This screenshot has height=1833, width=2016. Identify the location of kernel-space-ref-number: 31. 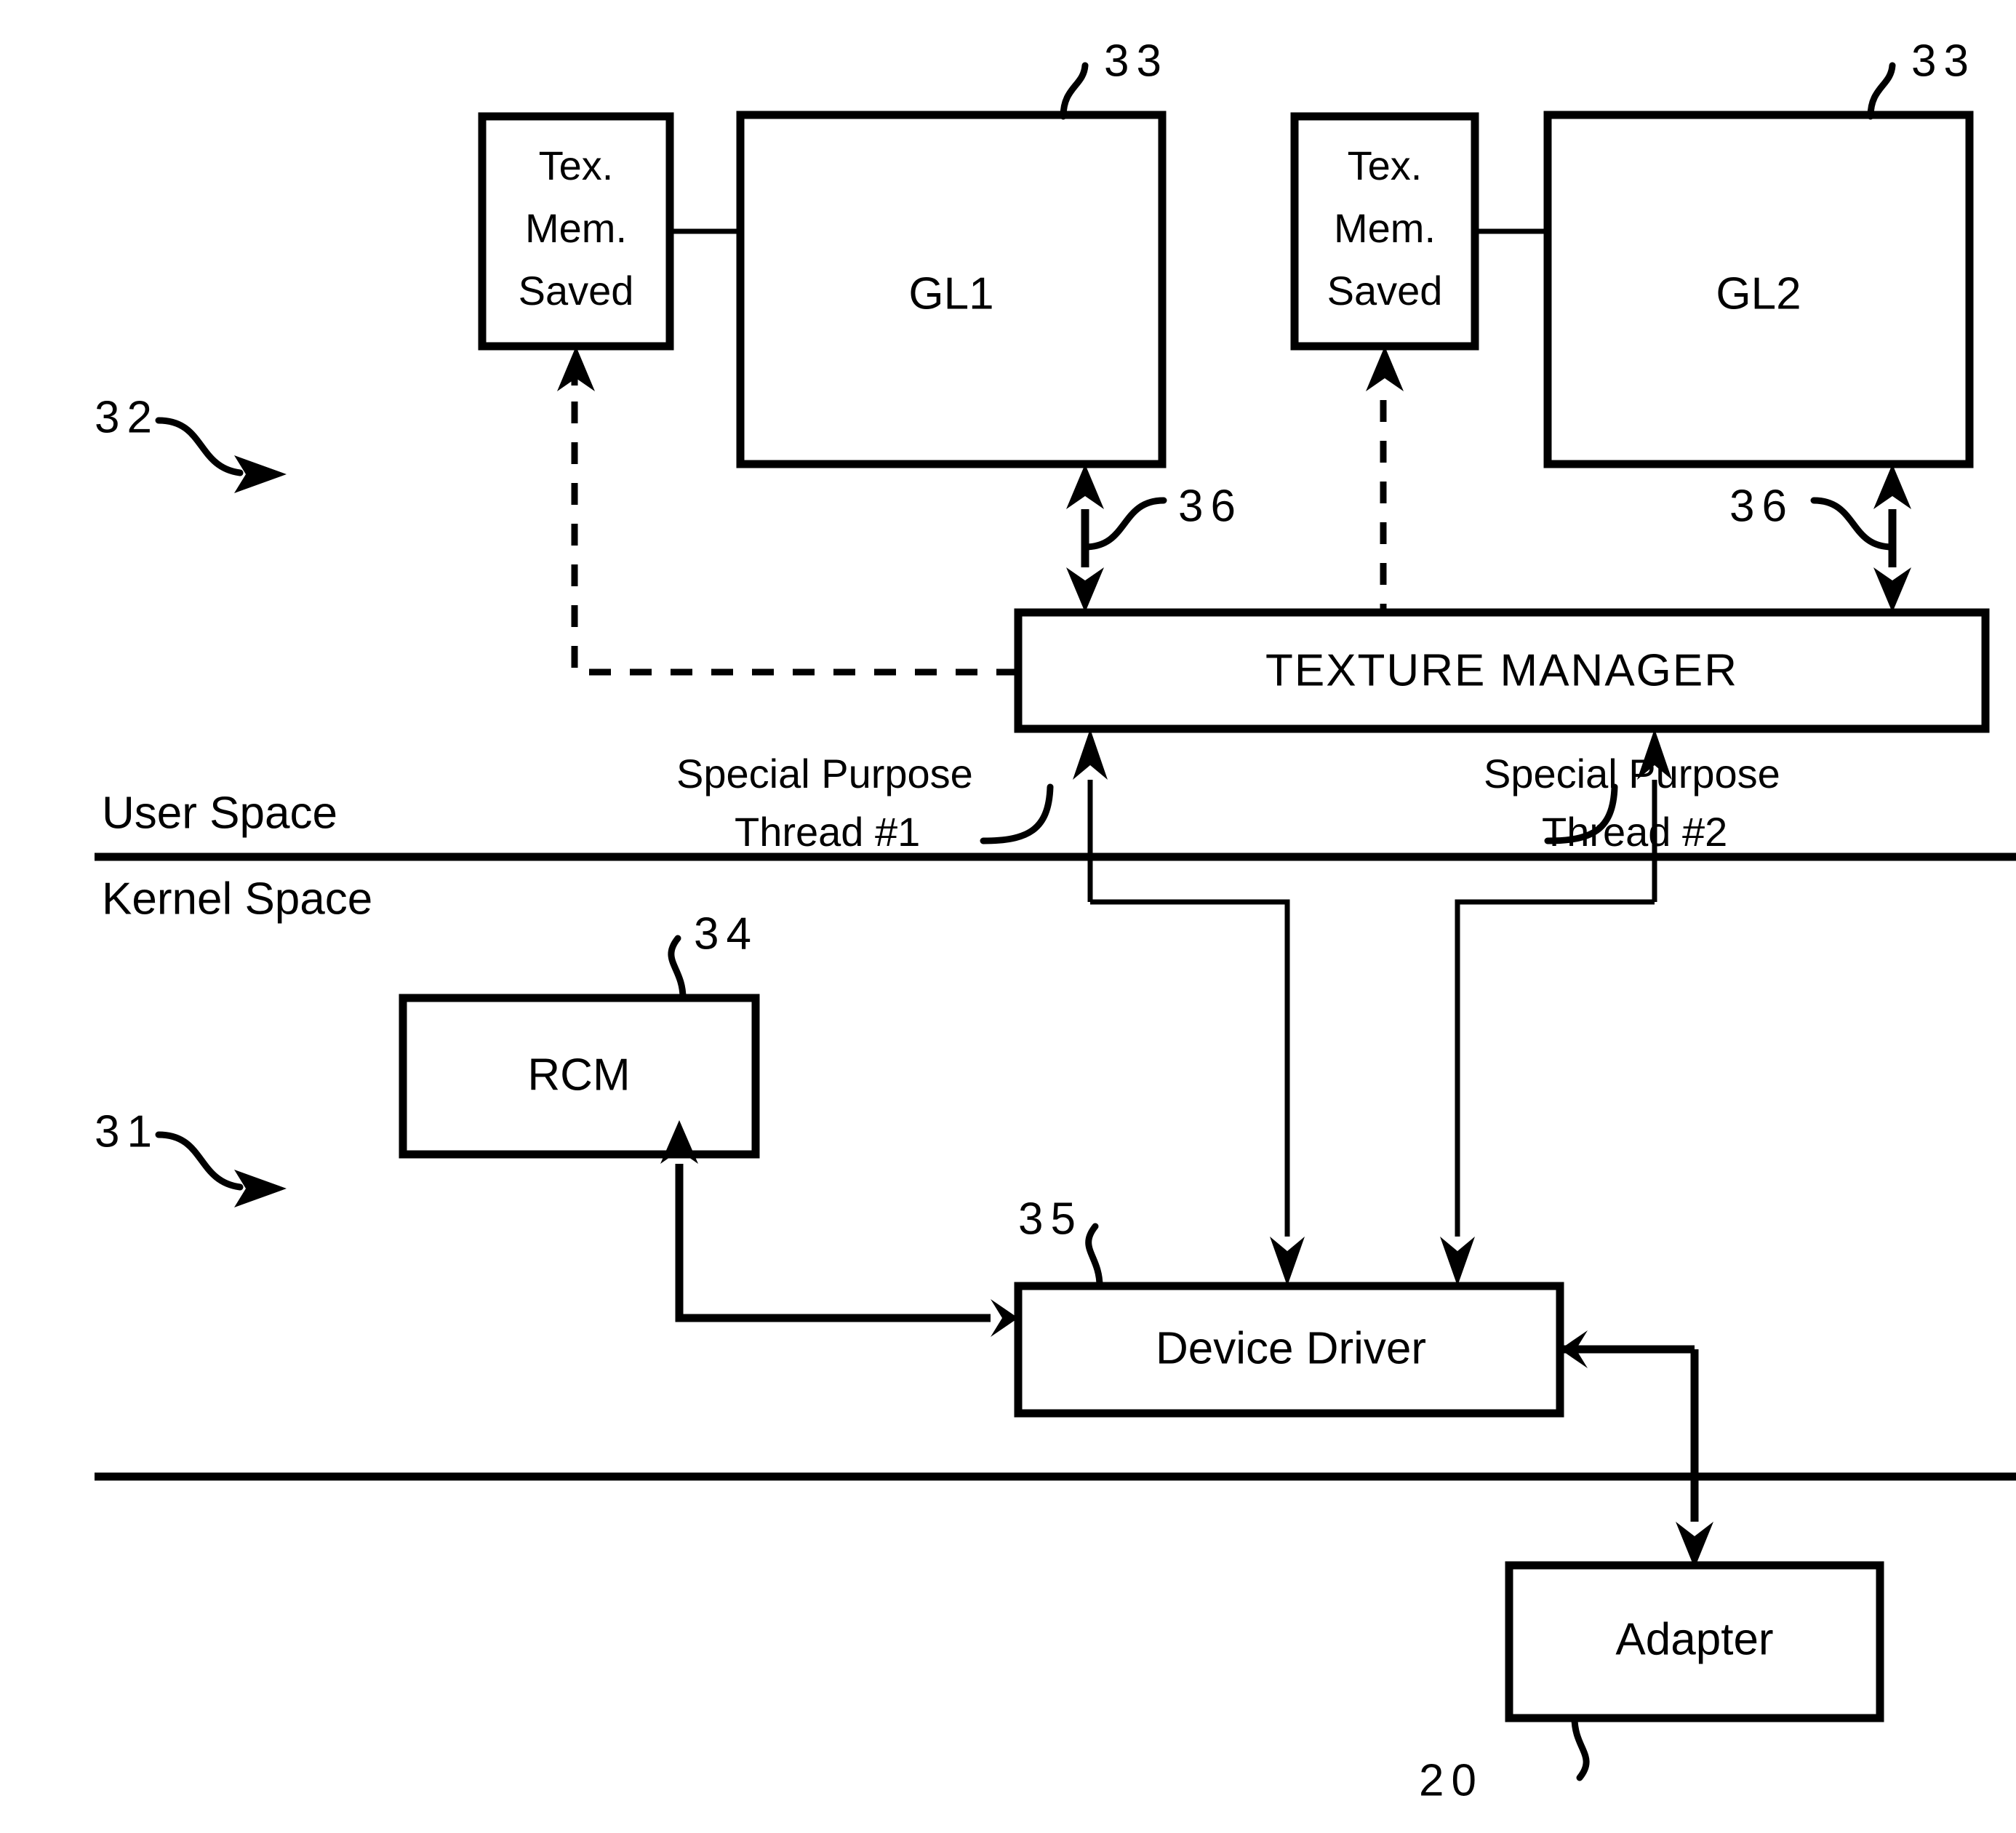
(127, 1131).